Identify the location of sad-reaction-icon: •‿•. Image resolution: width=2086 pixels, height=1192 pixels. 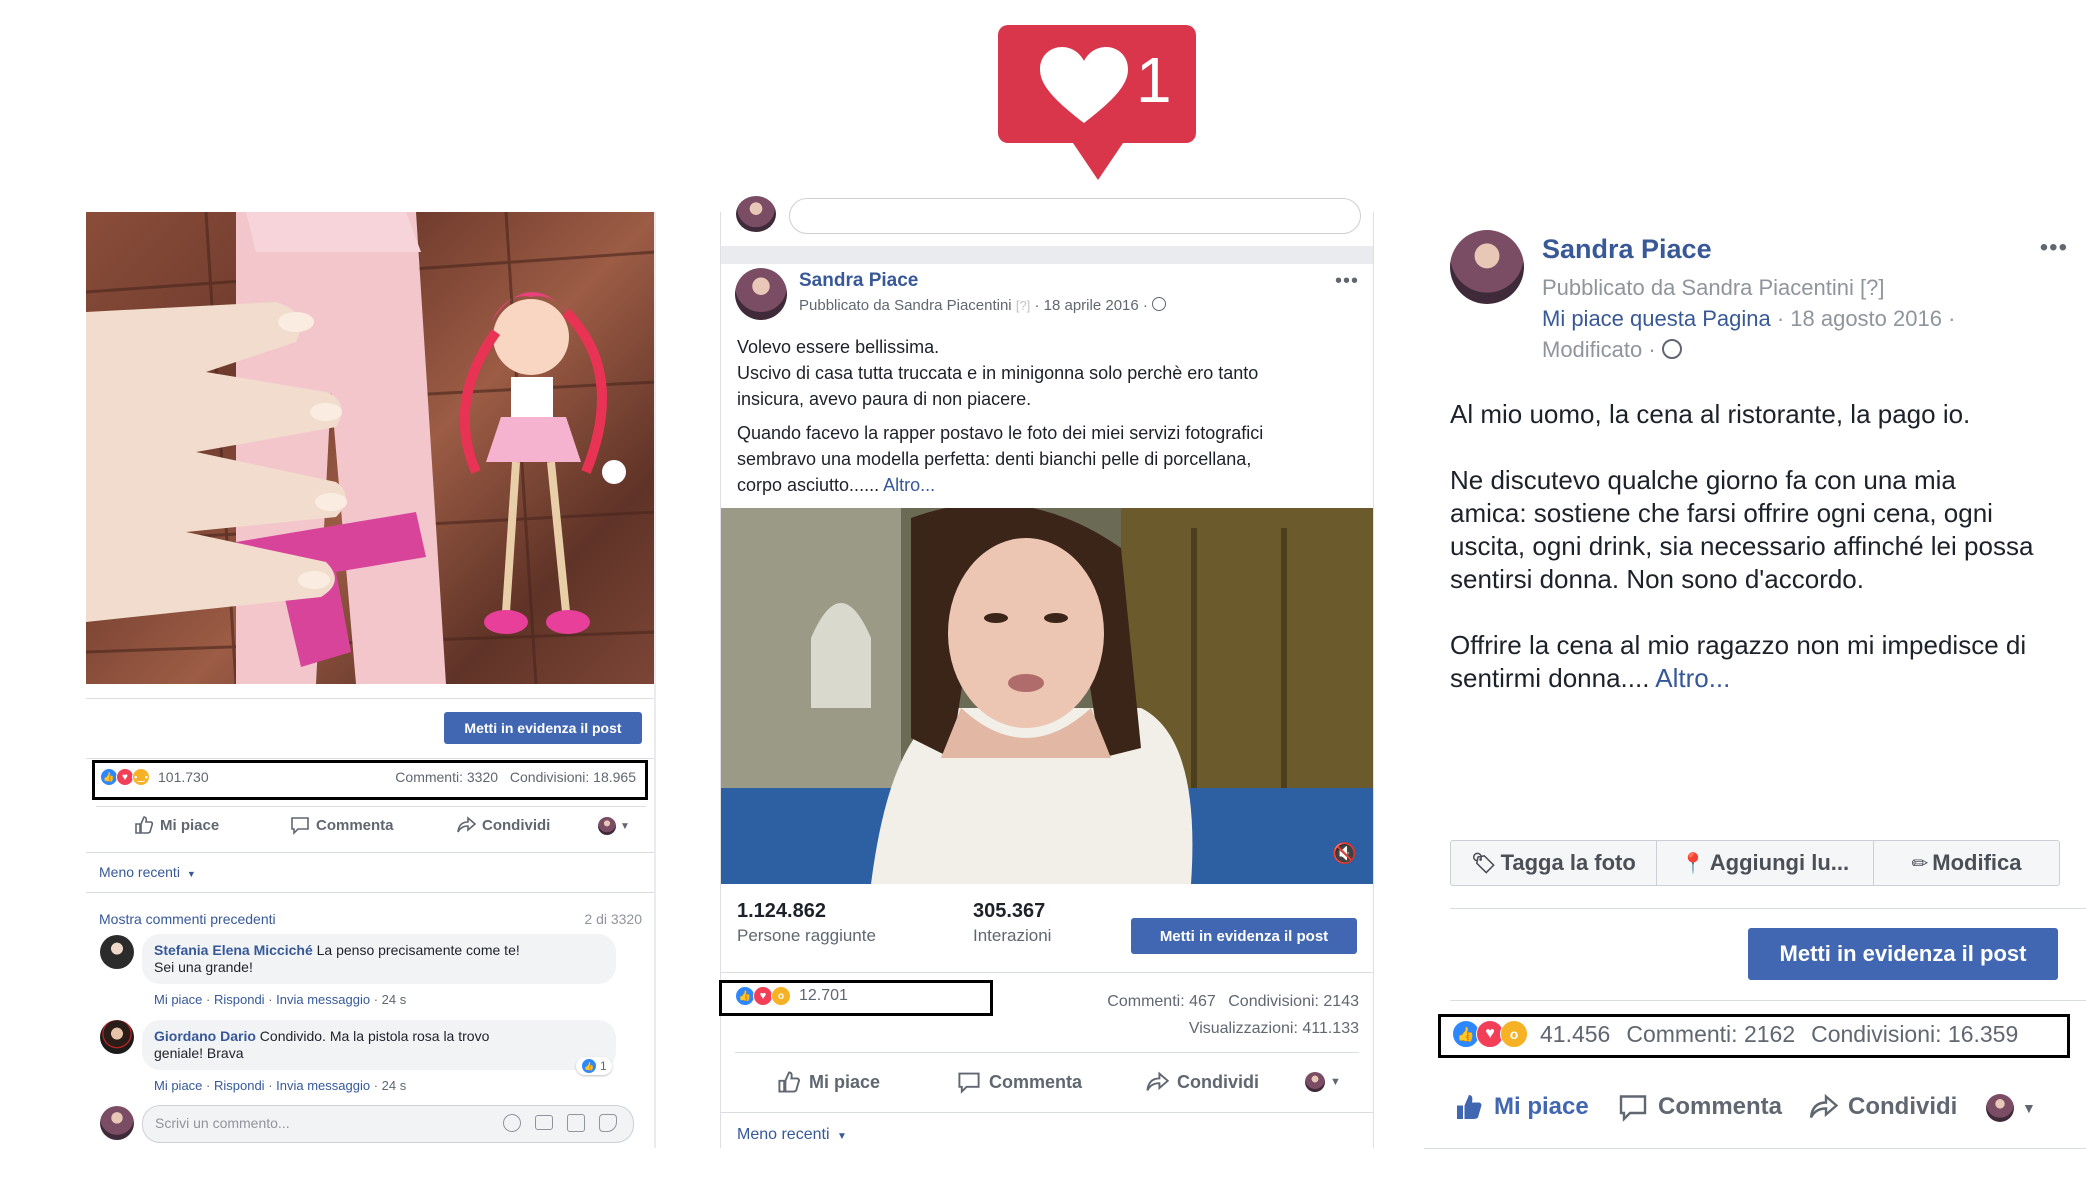
(141, 777).